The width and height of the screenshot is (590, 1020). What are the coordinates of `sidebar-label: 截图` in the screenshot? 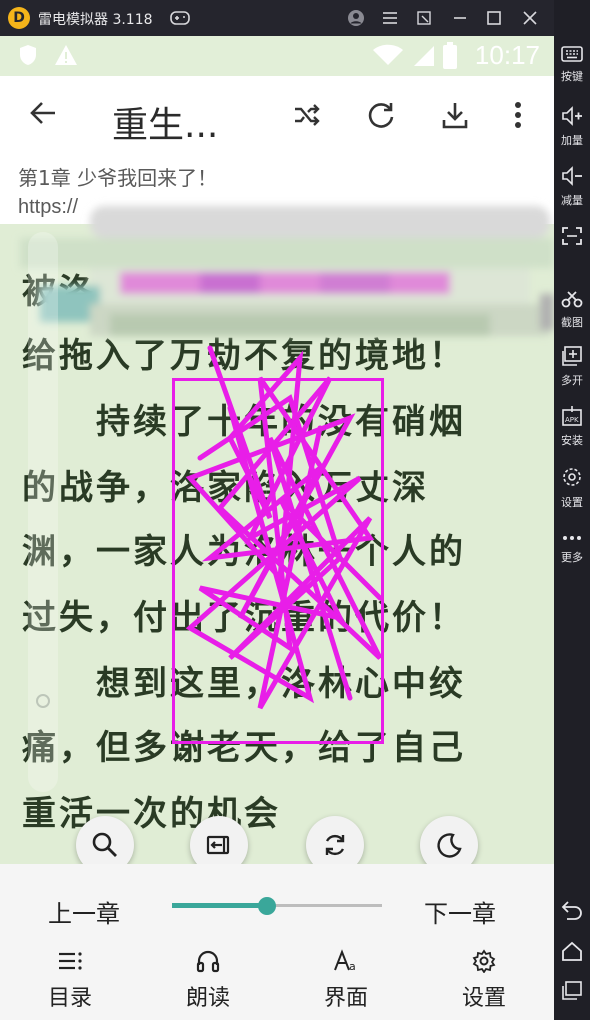 It's located at (572, 322).